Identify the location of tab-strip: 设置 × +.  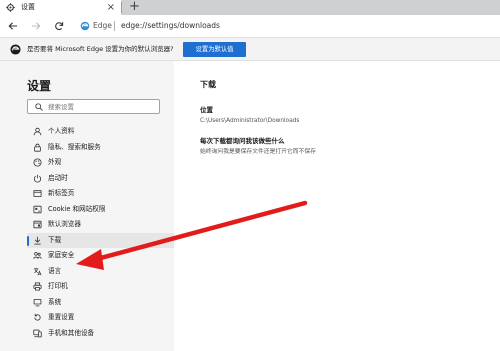
(250, 7).